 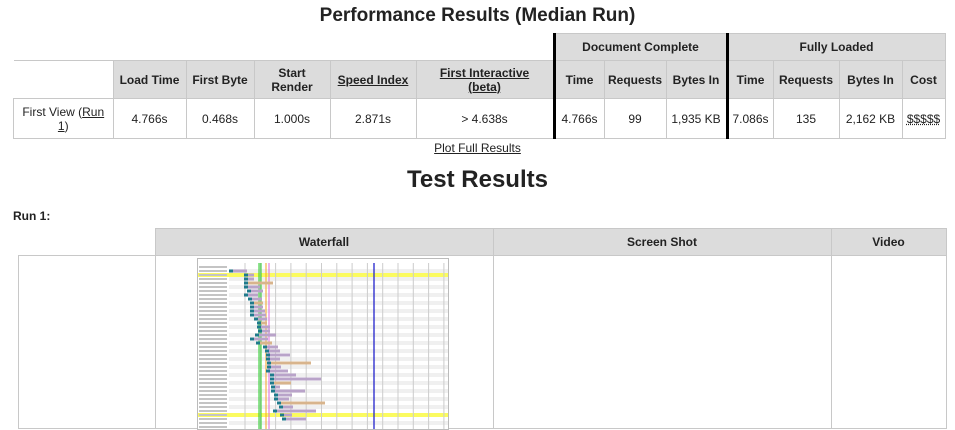 What do you see at coordinates (484, 73) in the screenshot?
I see `first-interactive-link: First Interactive` at bounding box center [484, 73].